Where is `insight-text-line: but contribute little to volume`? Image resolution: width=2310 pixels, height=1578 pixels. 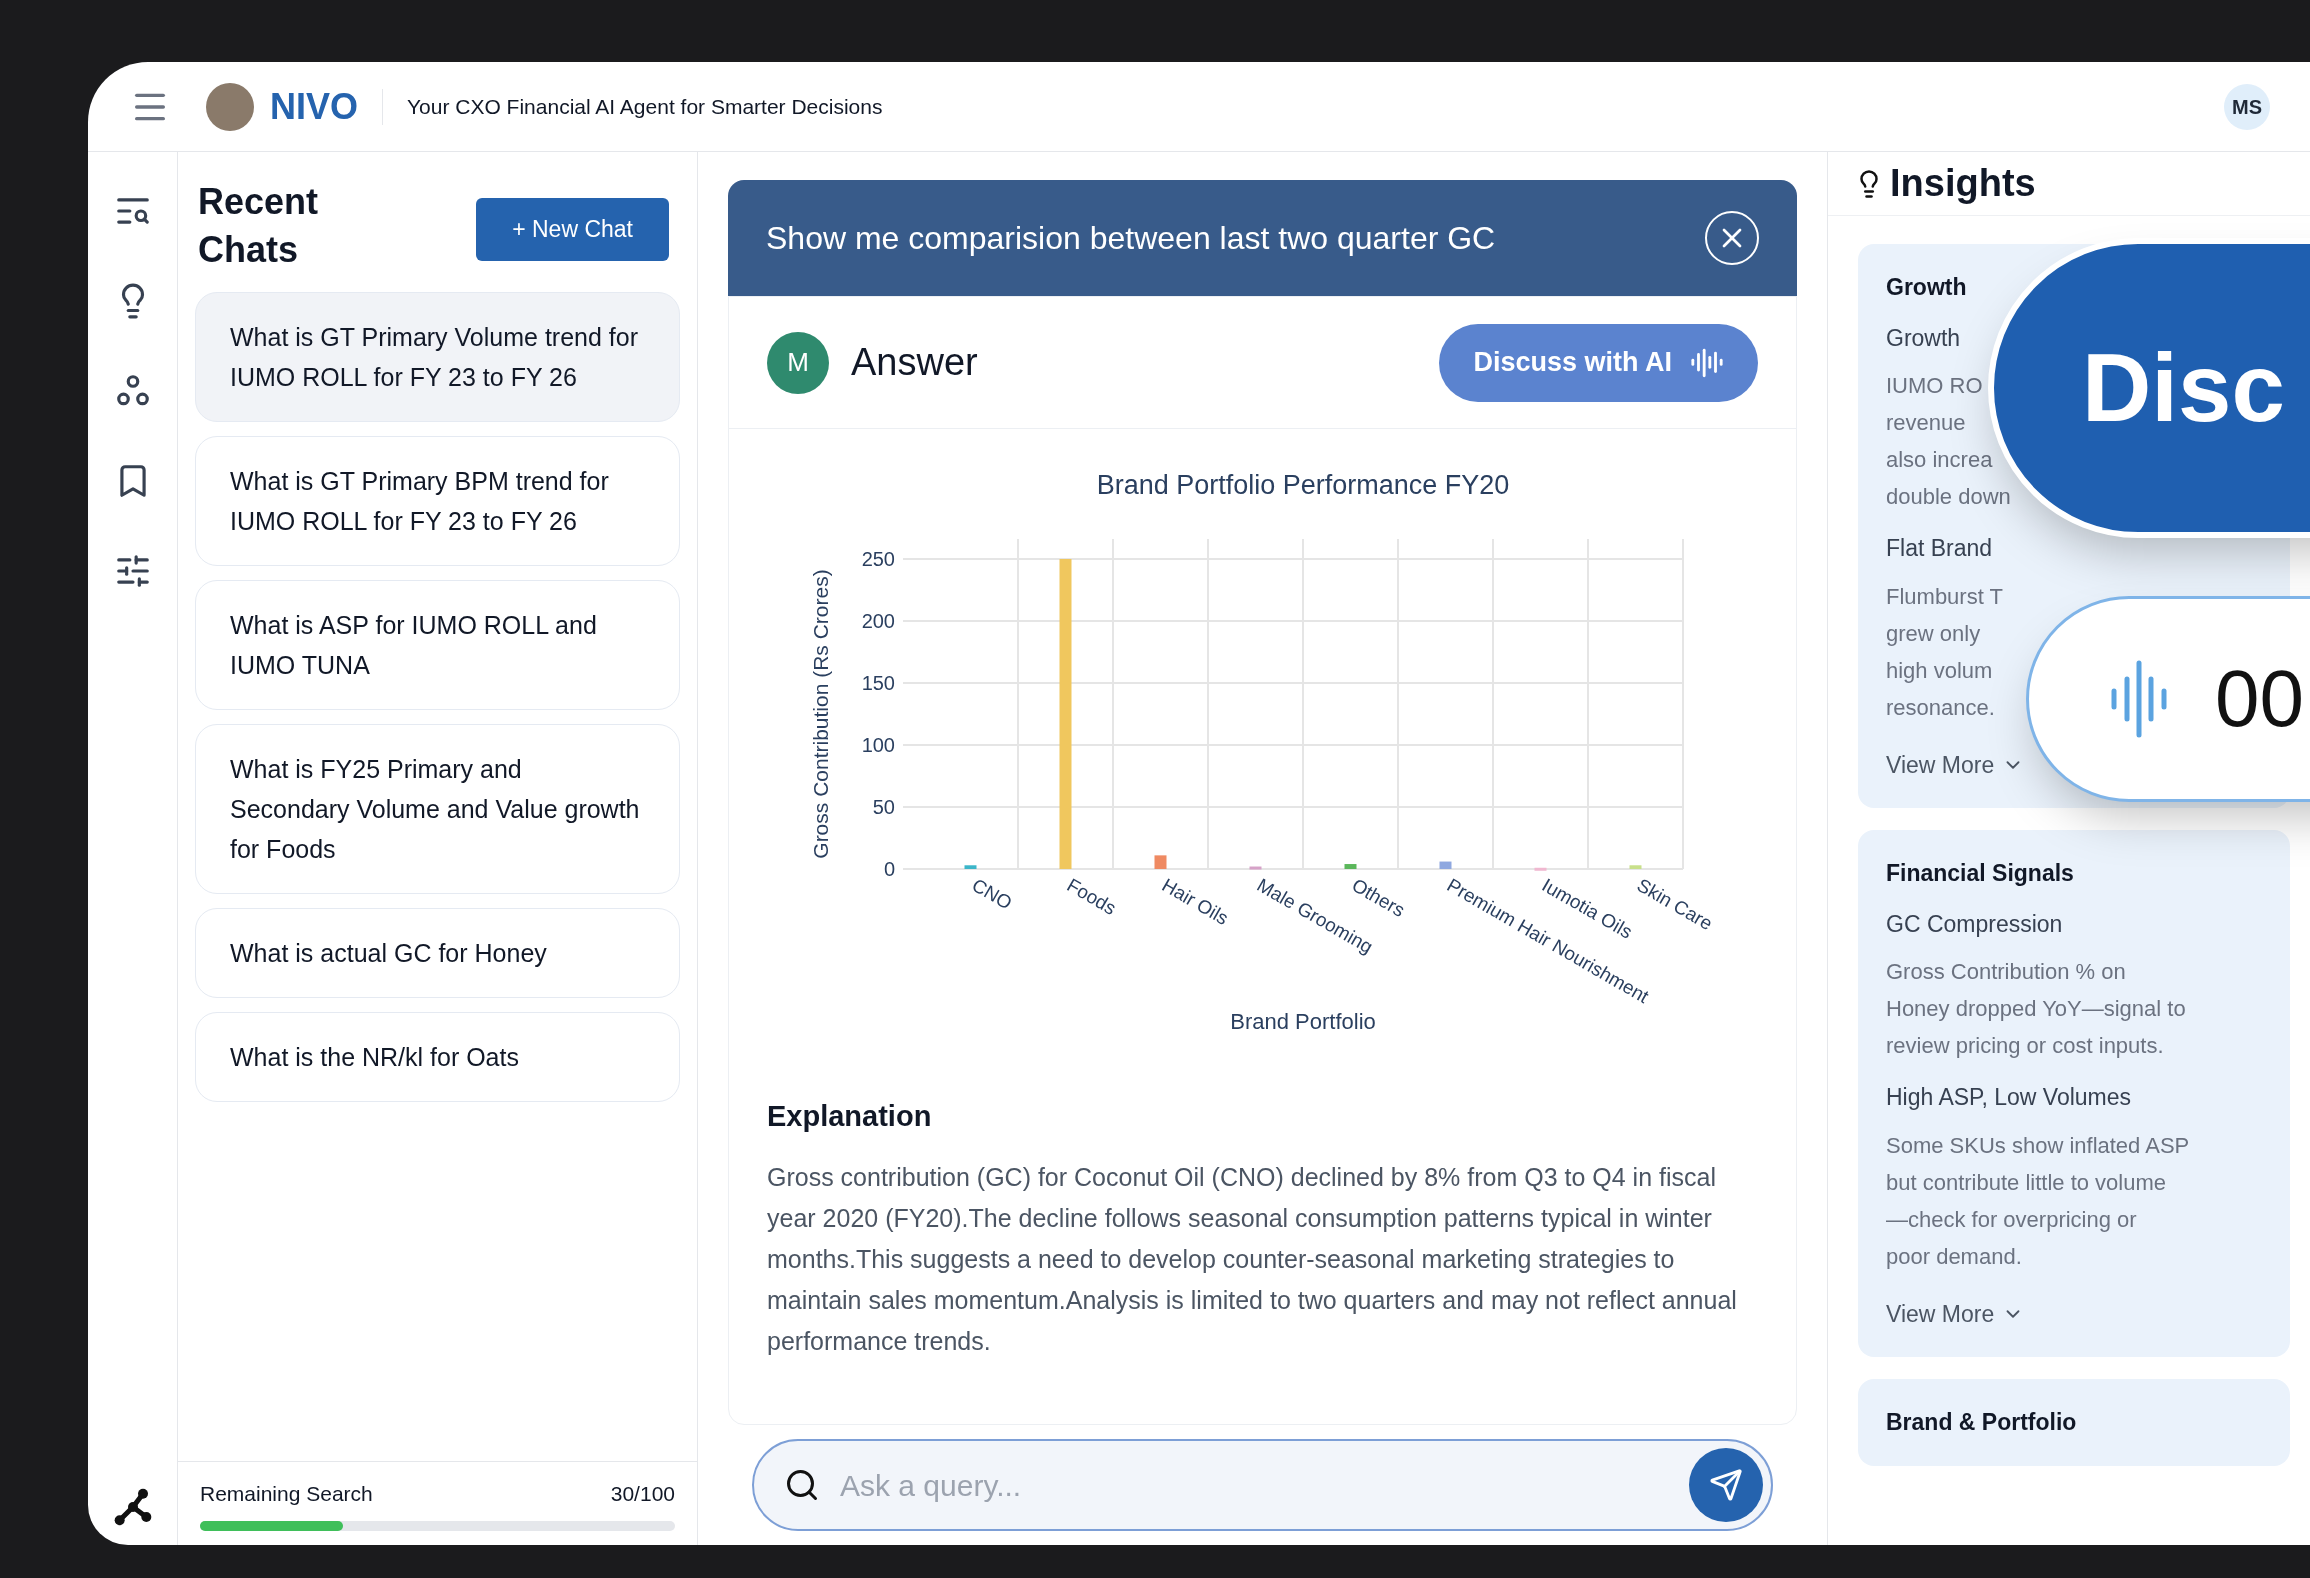
insight-text-line: but contribute little to volume is located at coordinates (2026, 1182).